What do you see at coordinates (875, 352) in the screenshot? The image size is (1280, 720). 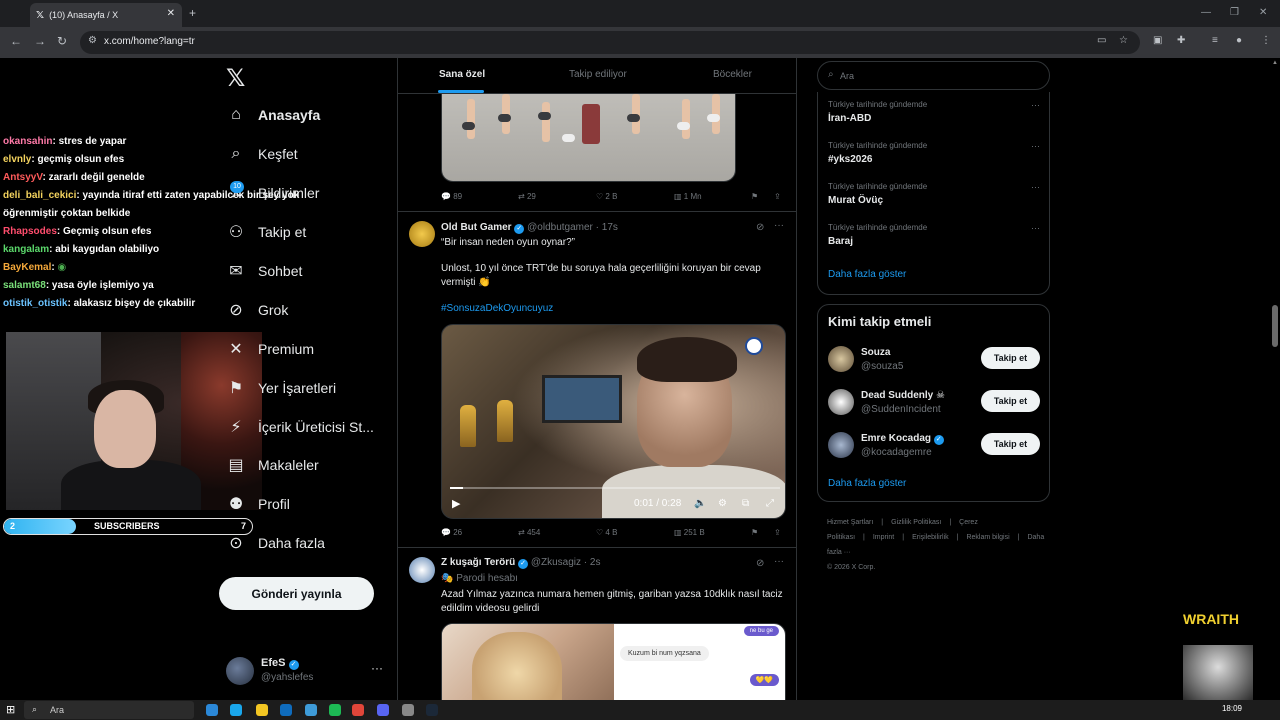 I see `suggestion-name: Souza` at bounding box center [875, 352].